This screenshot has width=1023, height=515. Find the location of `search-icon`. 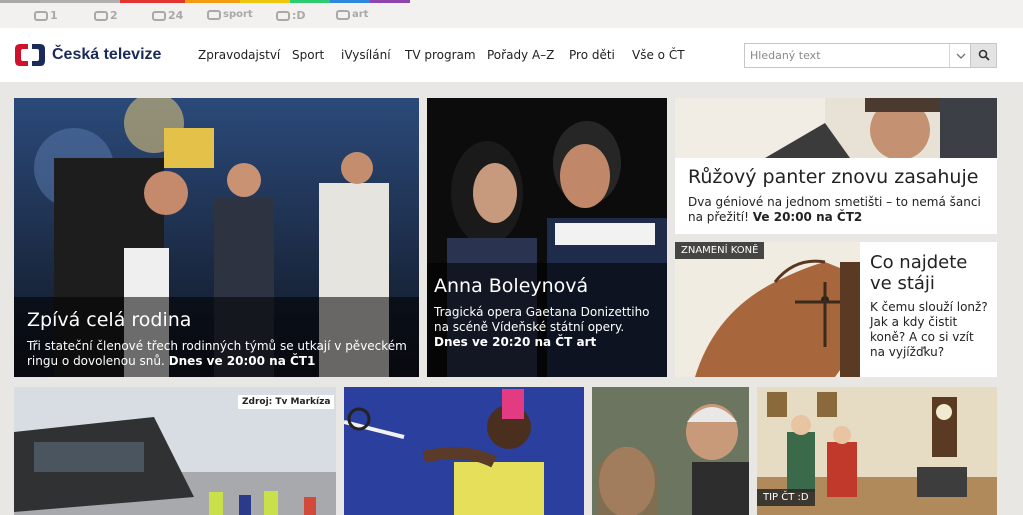

search-icon is located at coordinates (984, 55).